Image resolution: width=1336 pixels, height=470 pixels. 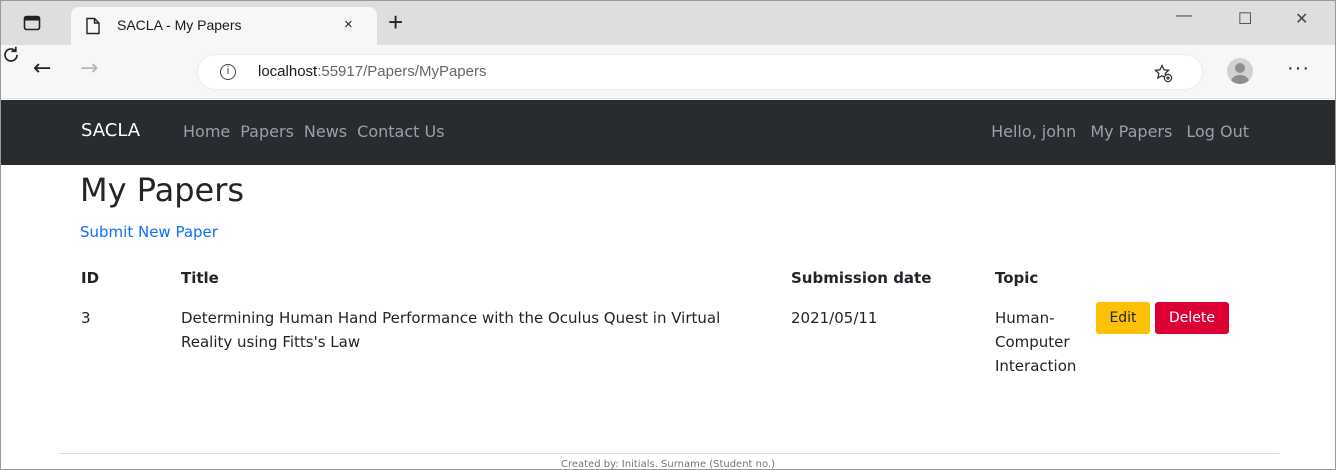 I want to click on profile-body-shape, so click(x=1240, y=79).